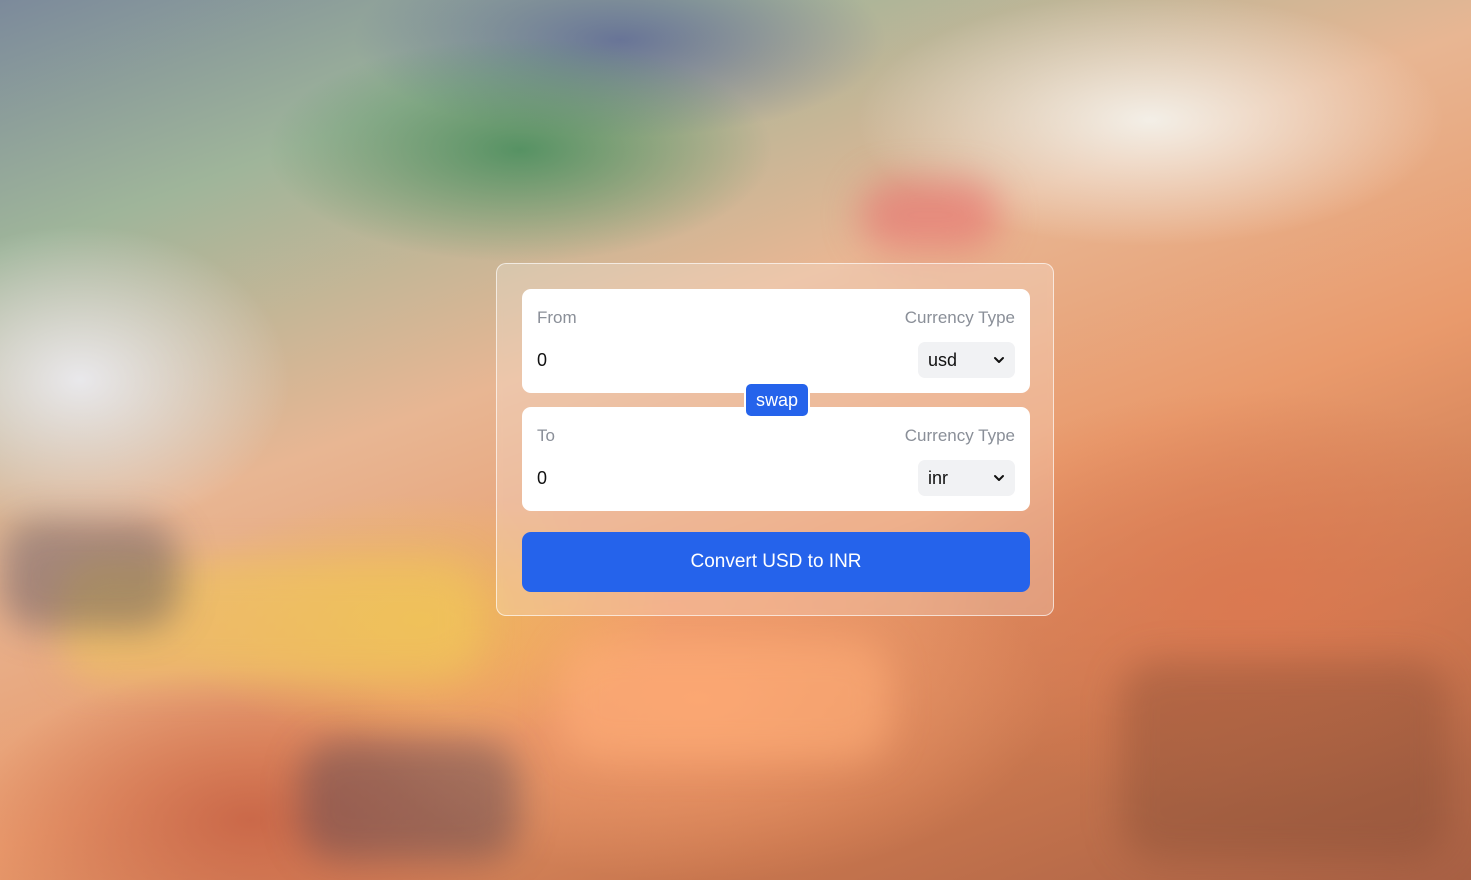 The height and width of the screenshot is (880, 1471). I want to click on from-field-box: From Currency Type usd, so click(776, 341).